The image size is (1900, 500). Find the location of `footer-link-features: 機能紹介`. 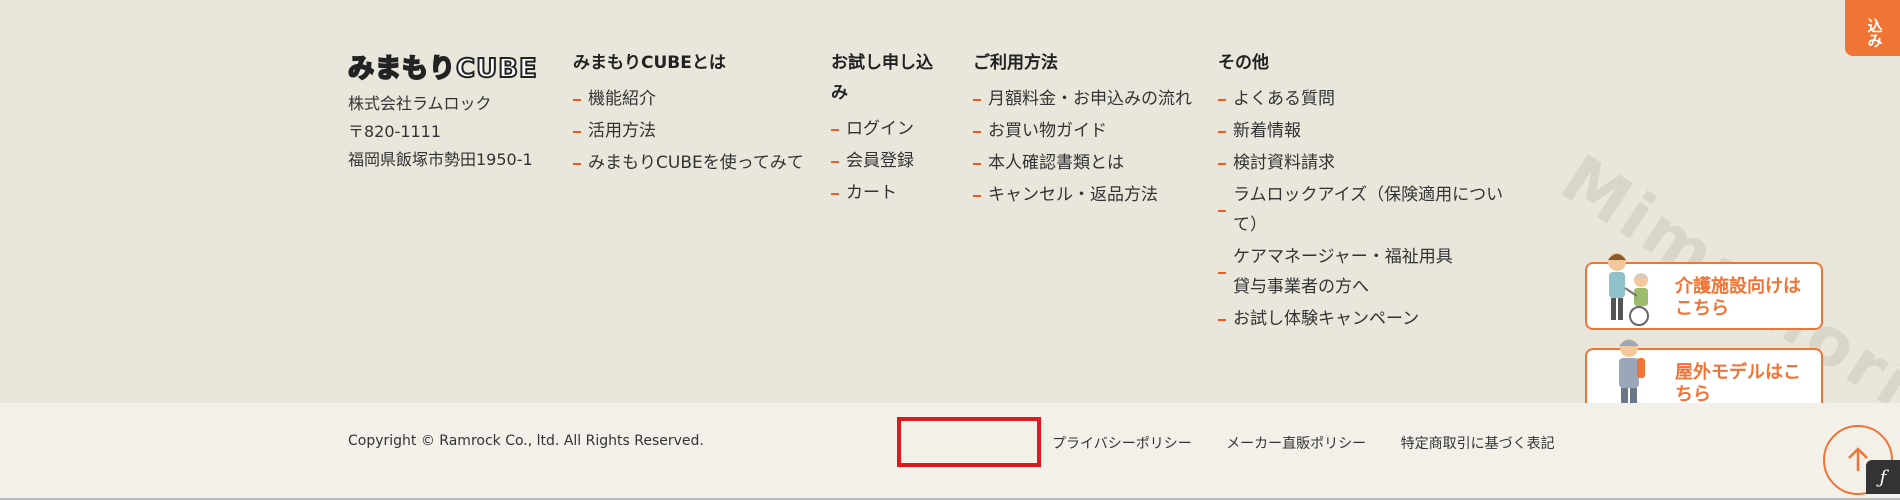

footer-link-features: 機能紹介 is located at coordinates (693, 99).